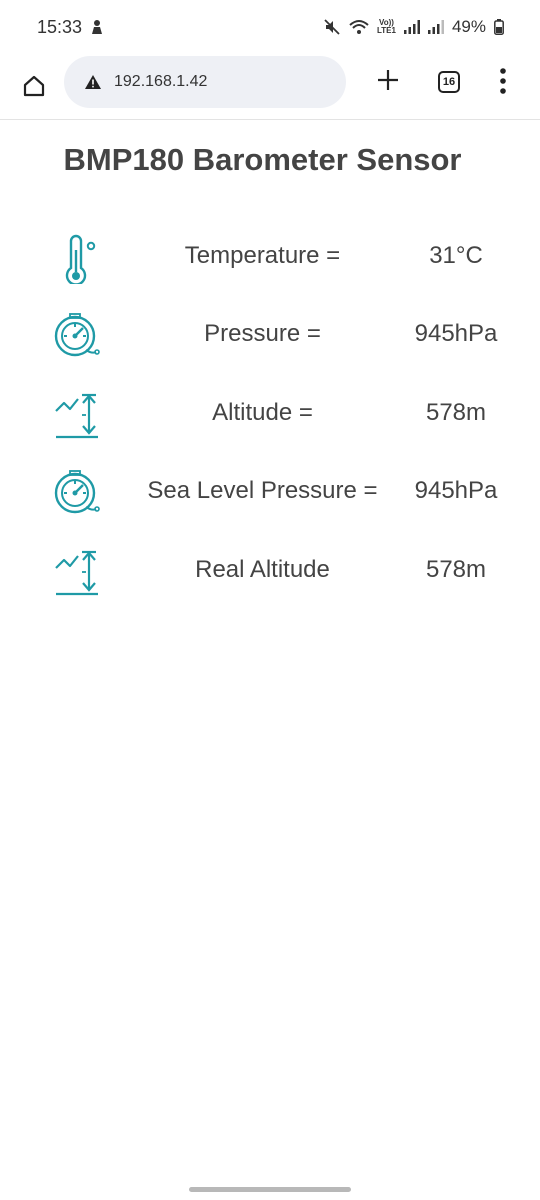 The image size is (540, 1200). I want to click on new-tab-button, so click(388, 80).